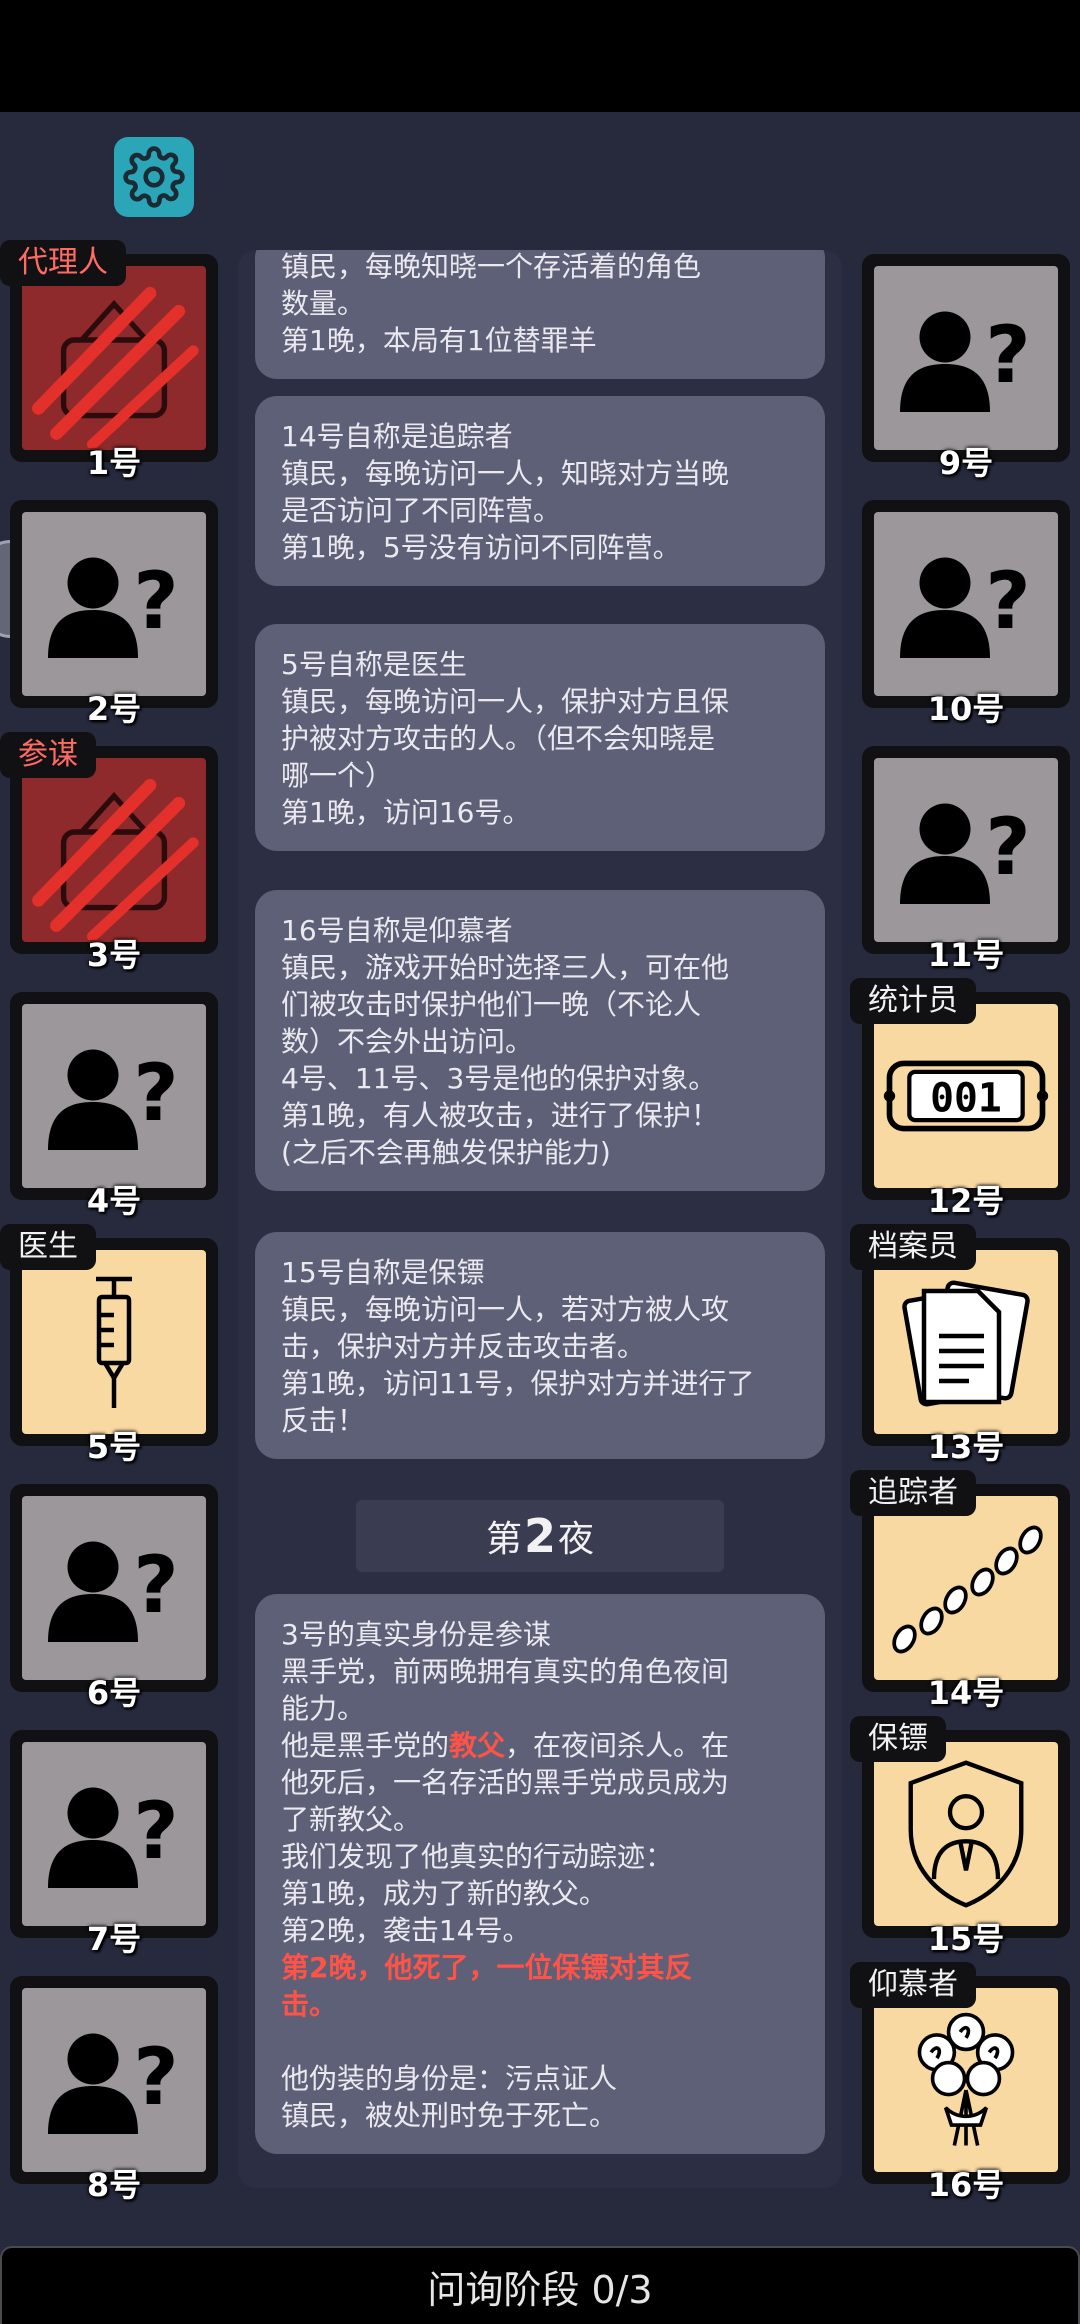 This screenshot has width=1080, height=2324. Describe the element at coordinates (966, 1201) in the screenshot. I see `player-number: 12号` at that location.